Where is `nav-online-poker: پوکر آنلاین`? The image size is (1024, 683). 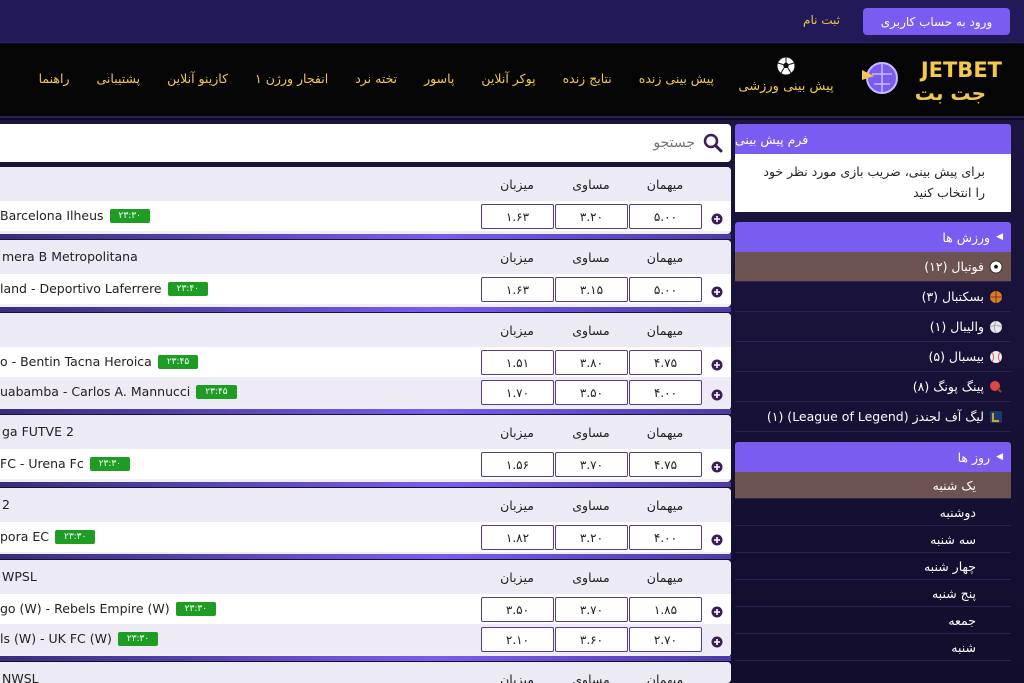 nav-online-poker: پوکر آنلاین is located at coordinates (508, 81).